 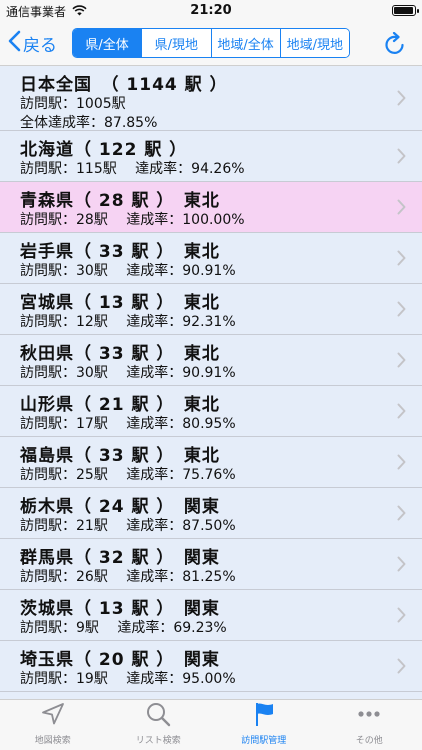 What do you see at coordinates (369, 741) in the screenshot?
I see `tab-label: その他` at bounding box center [369, 741].